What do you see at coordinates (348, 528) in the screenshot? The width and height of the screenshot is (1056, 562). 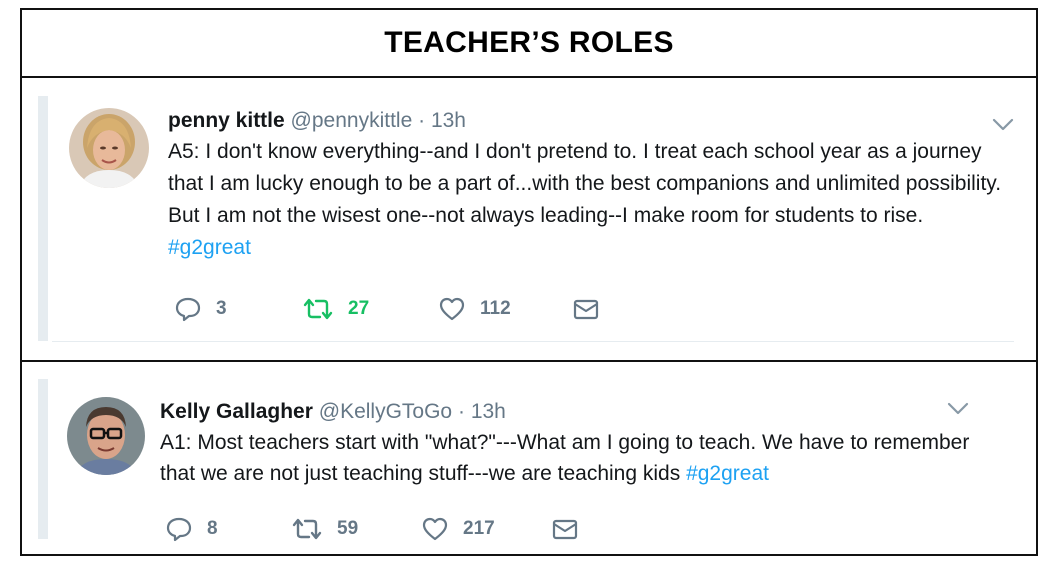 I see `retweet-count: 59` at bounding box center [348, 528].